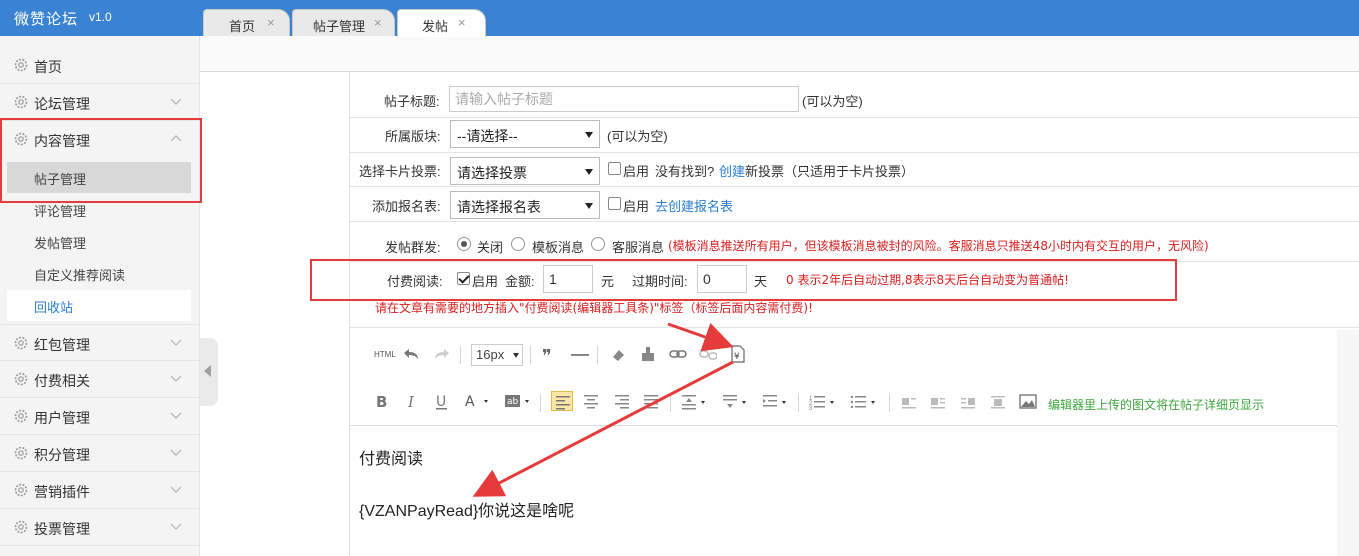  I want to click on arrow-to-paid-tag, so click(700, 337).